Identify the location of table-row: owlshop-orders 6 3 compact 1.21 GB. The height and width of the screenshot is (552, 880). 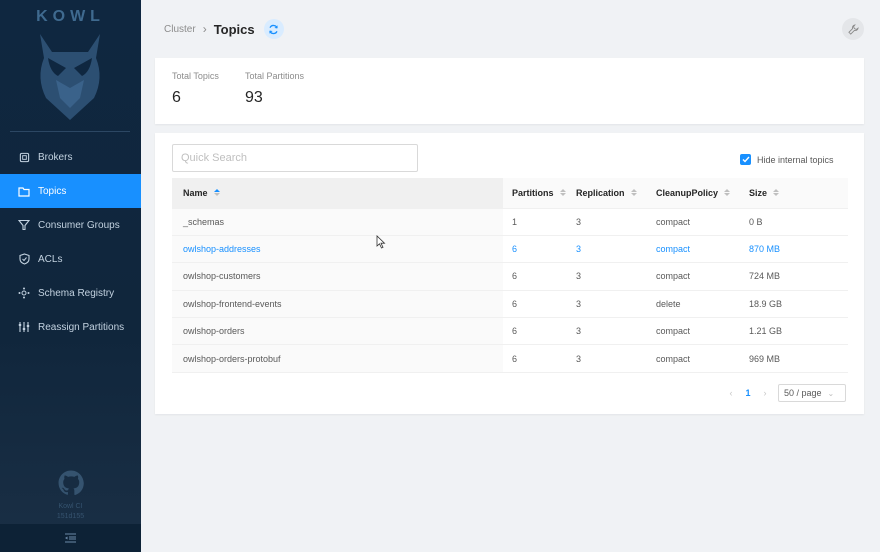
(510, 331).